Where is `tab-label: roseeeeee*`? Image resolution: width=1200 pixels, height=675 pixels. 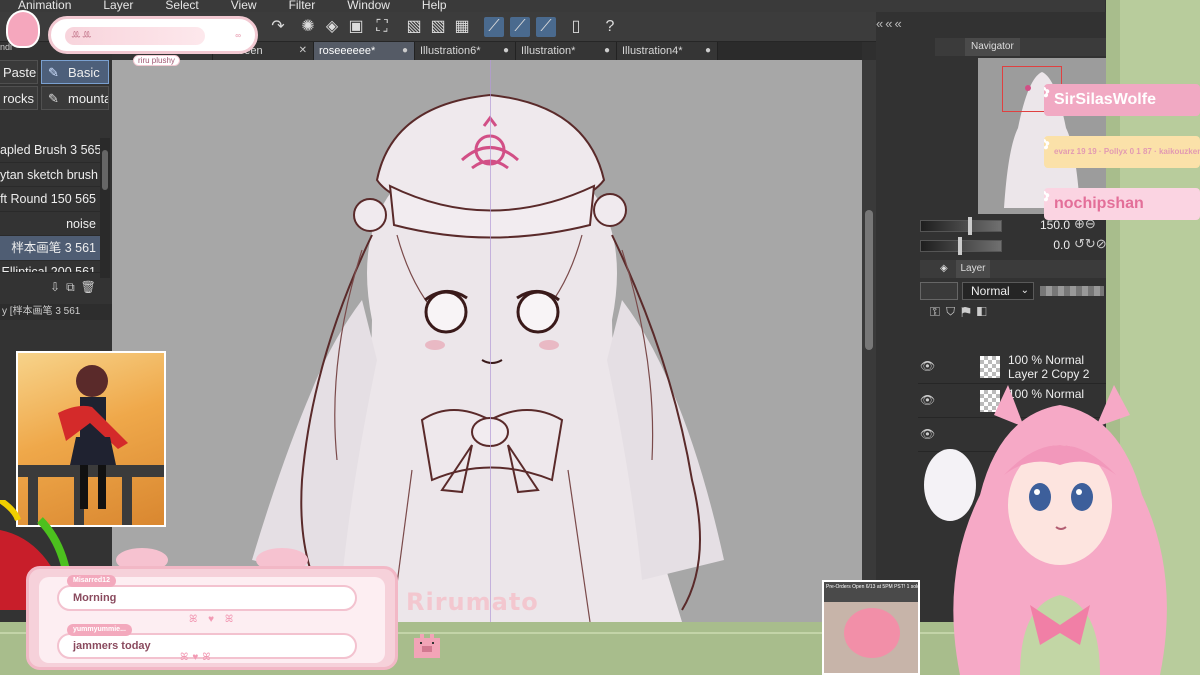 tab-label: roseeeeee* is located at coordinates (347, 51).